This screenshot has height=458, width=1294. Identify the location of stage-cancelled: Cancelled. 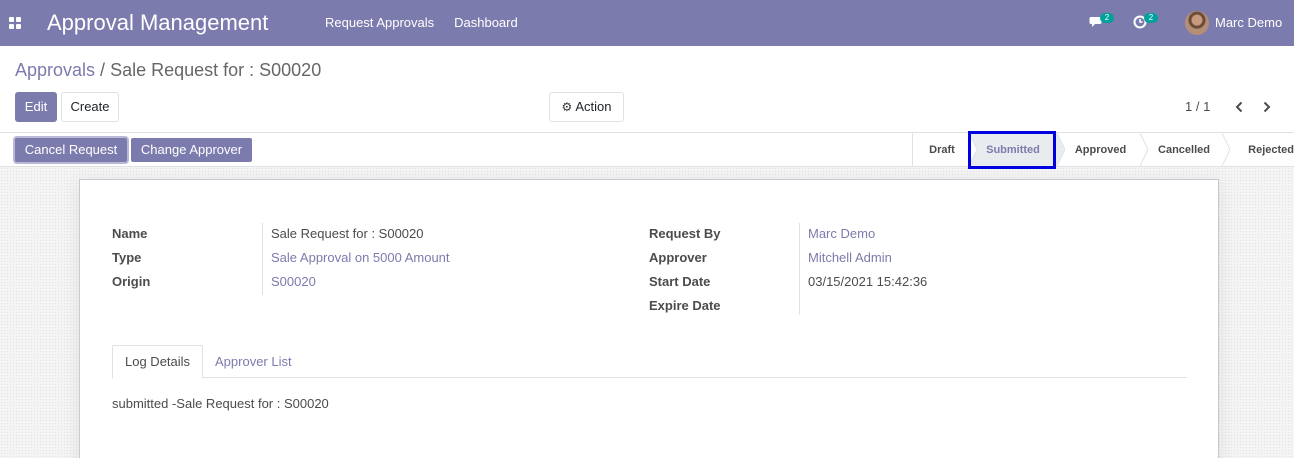
(1185, 149).